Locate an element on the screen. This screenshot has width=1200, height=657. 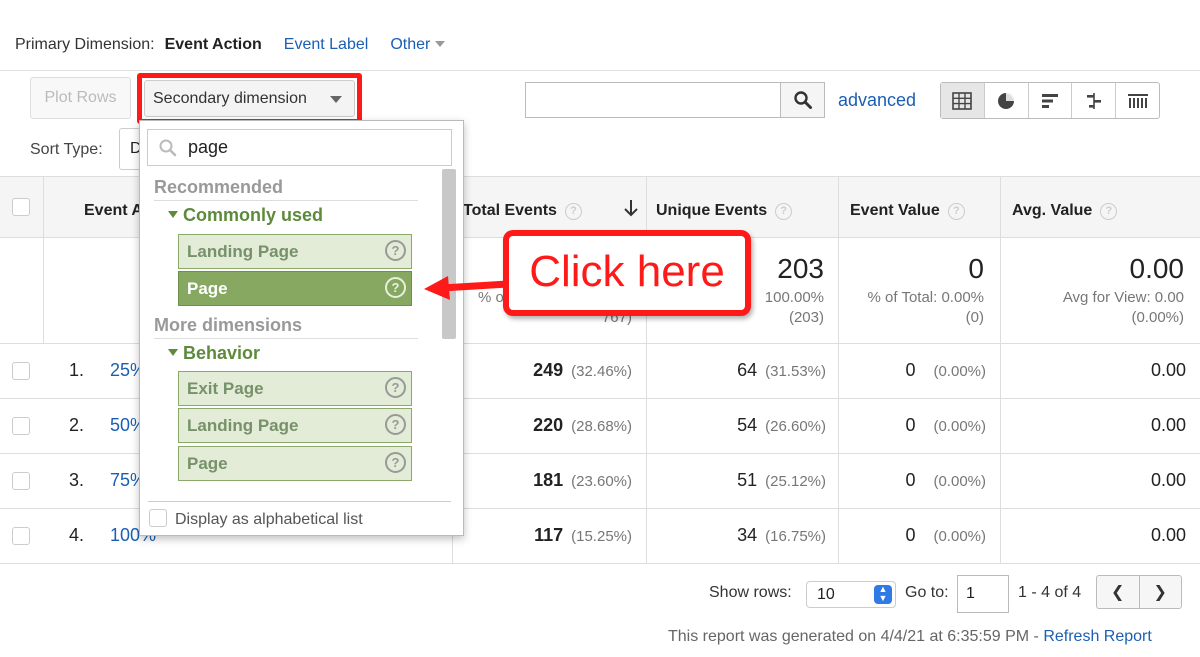
goto-page-input: 1 is located at coordinates (983, 594).